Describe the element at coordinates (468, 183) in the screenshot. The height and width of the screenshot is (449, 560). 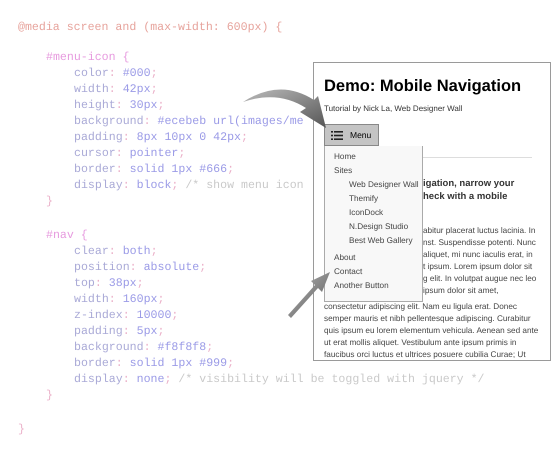
I see `article-heading: igation, narrow your` at that location.